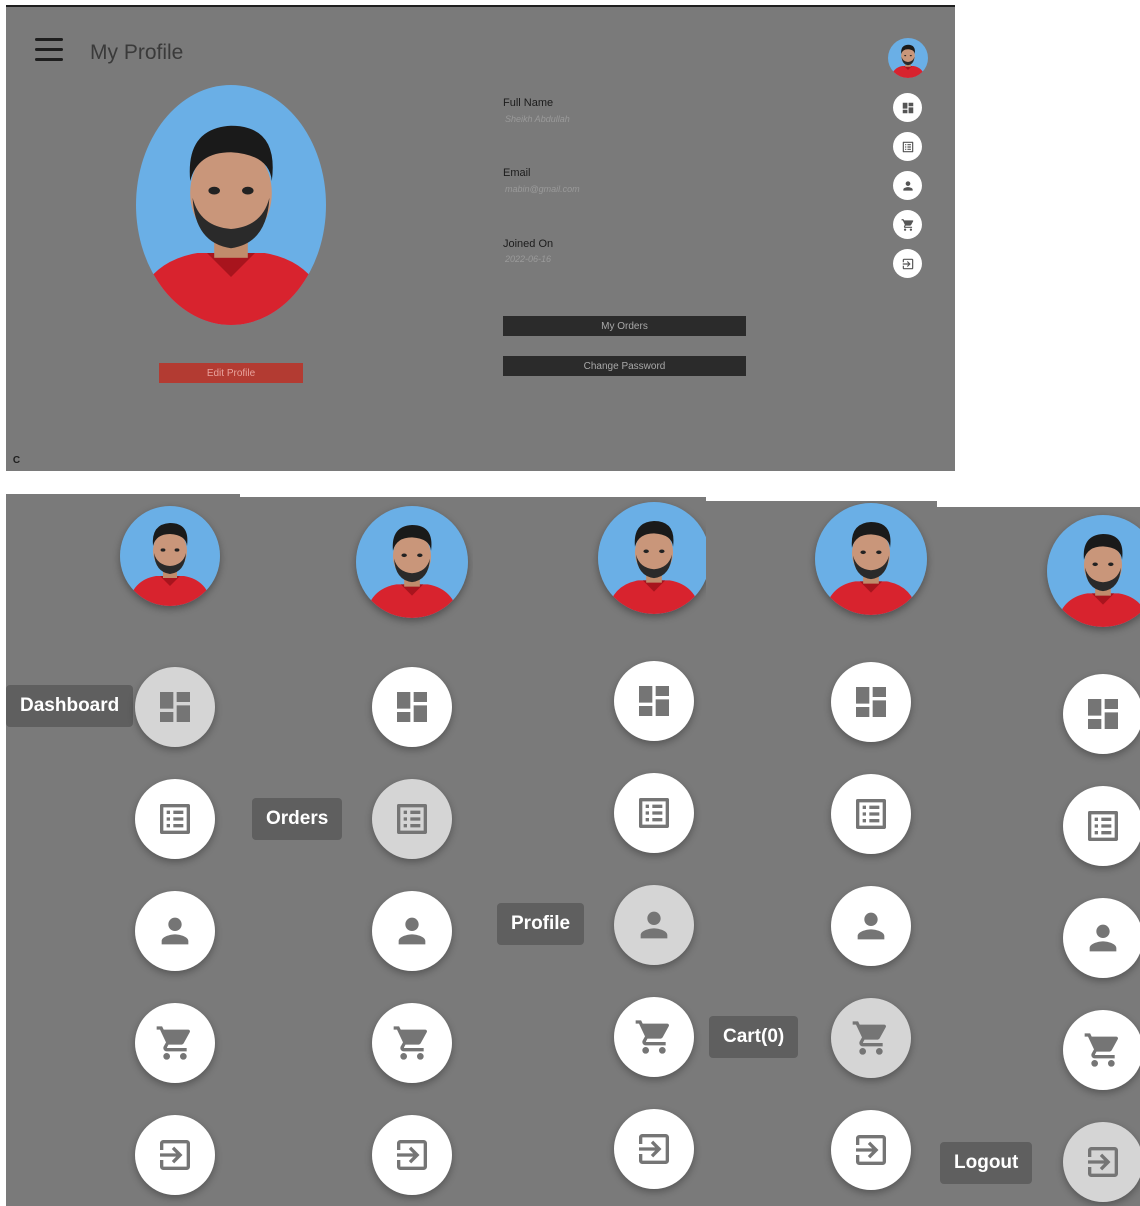  Describe the element at coordinates (986, 1163) in the screenshot. I see `logout-tooltip: Logout` at that location.